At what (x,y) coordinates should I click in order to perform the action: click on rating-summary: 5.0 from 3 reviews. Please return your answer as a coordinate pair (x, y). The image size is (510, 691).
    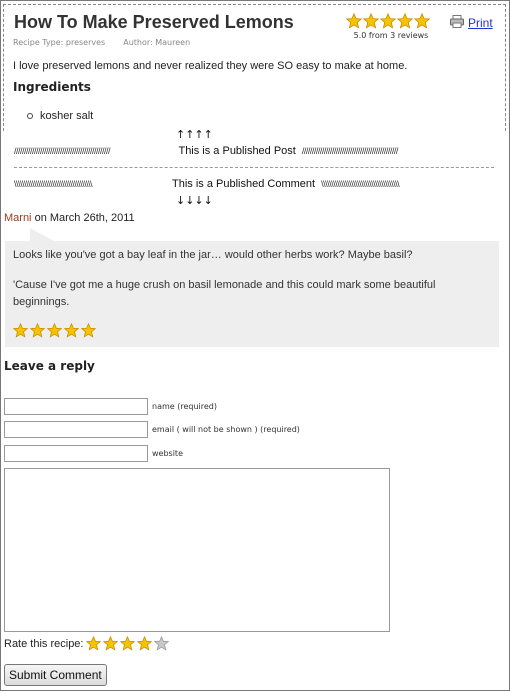
    Looking at the image, I should click on (391, 35).